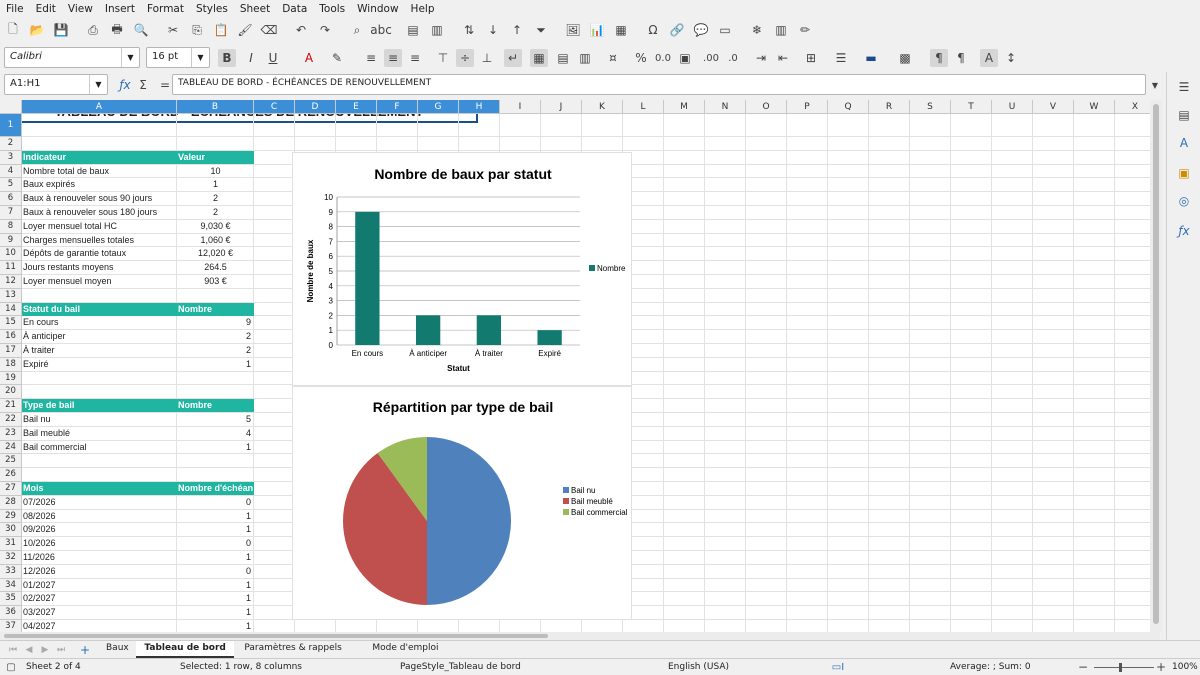 The height and width of the screenshot is (675, 1200). What do you see at coordinates (99, 107) in the screenshot?
I see `column-header-a: A` at bounding box center [99, 107].